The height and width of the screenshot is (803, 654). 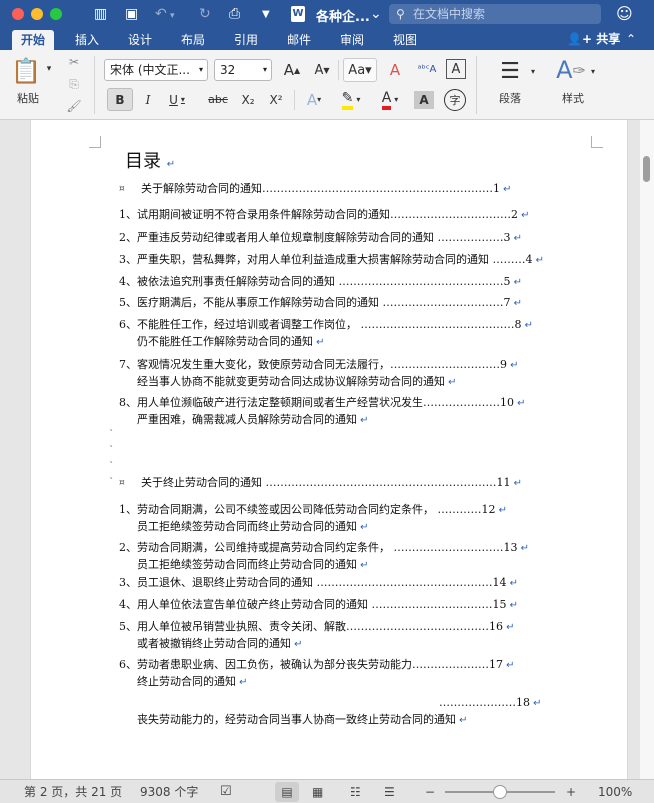 I want to click on save-icon: ▣, so click(x=131, y=14).